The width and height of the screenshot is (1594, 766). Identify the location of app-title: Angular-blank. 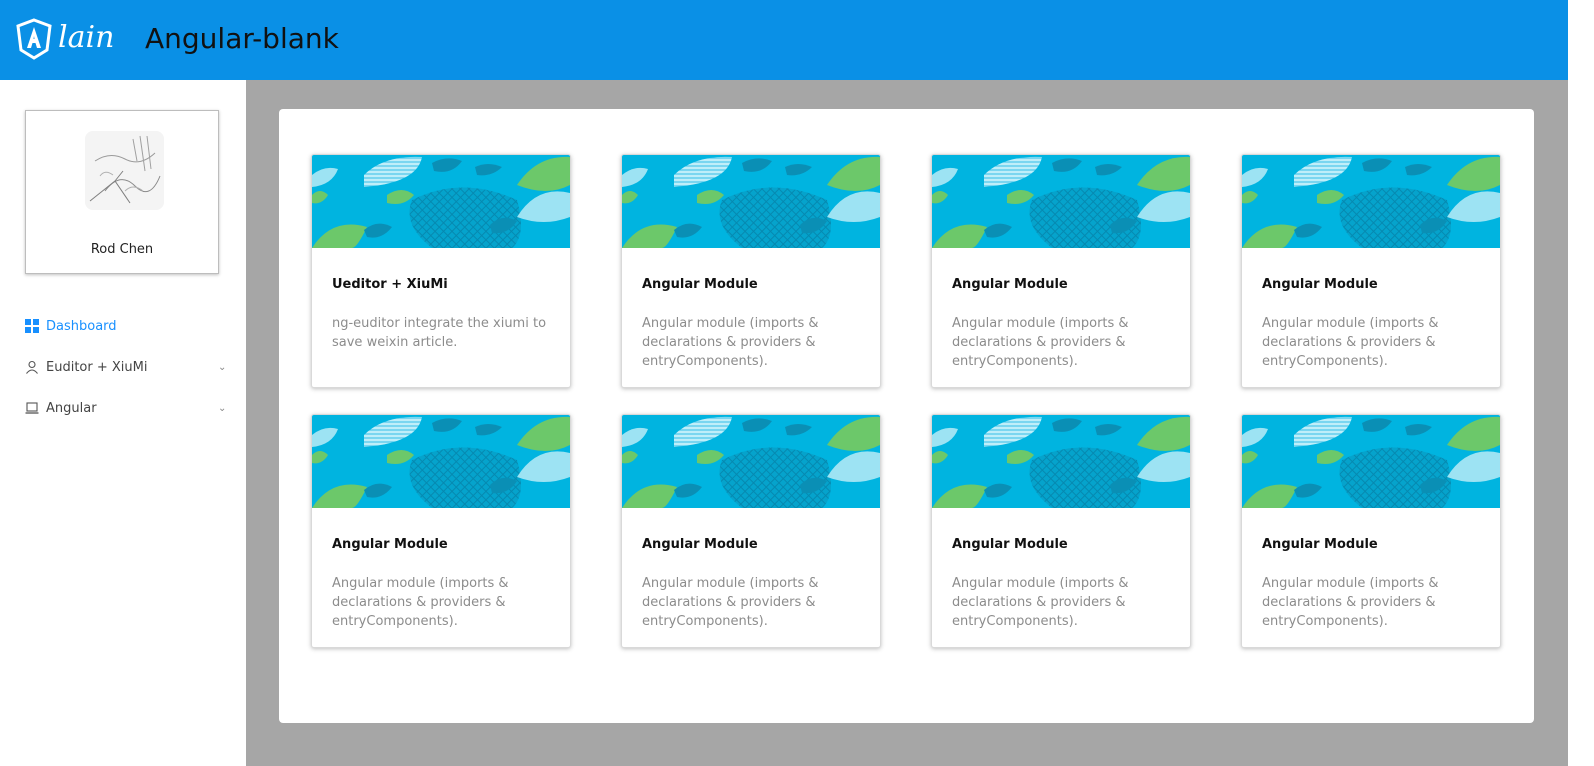
(242, 38).